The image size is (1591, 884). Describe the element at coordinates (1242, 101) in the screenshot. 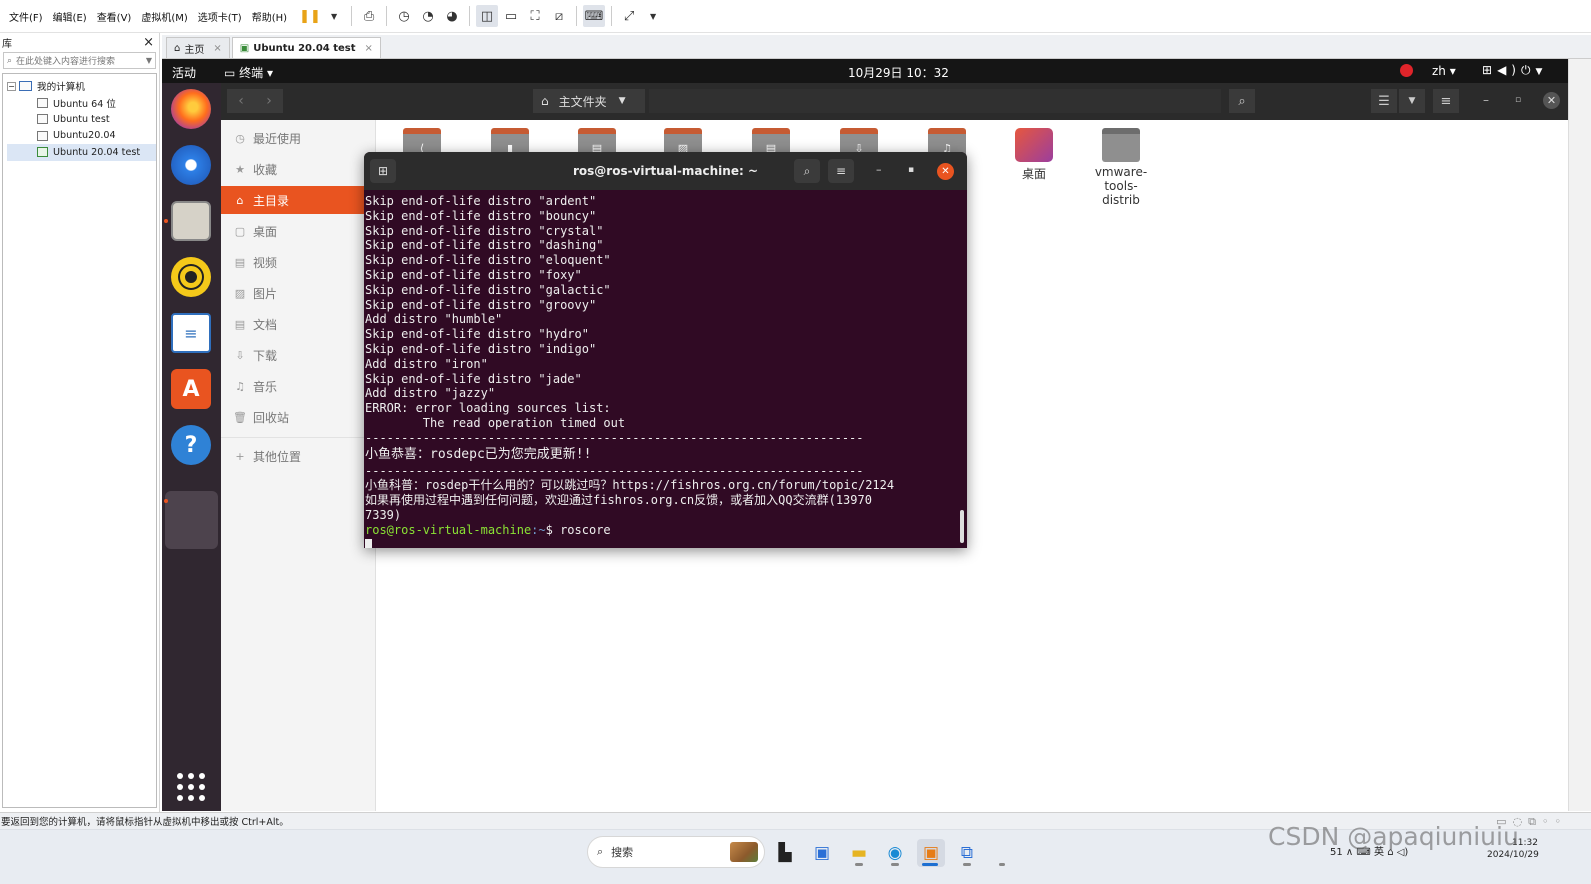

I see `search-button: ⌕` at that location.